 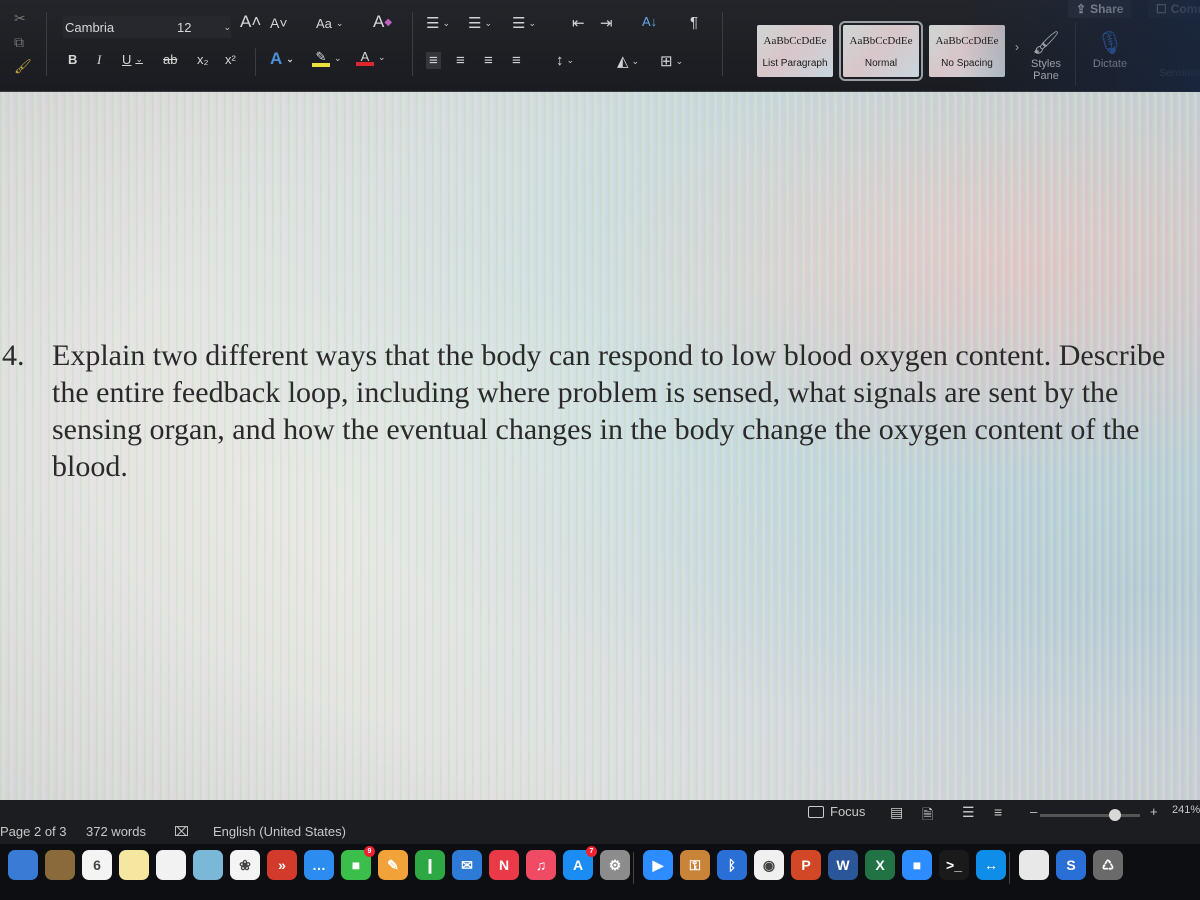 I want to click on web-layout-icon: 🗎, so click(x=927, y=816).